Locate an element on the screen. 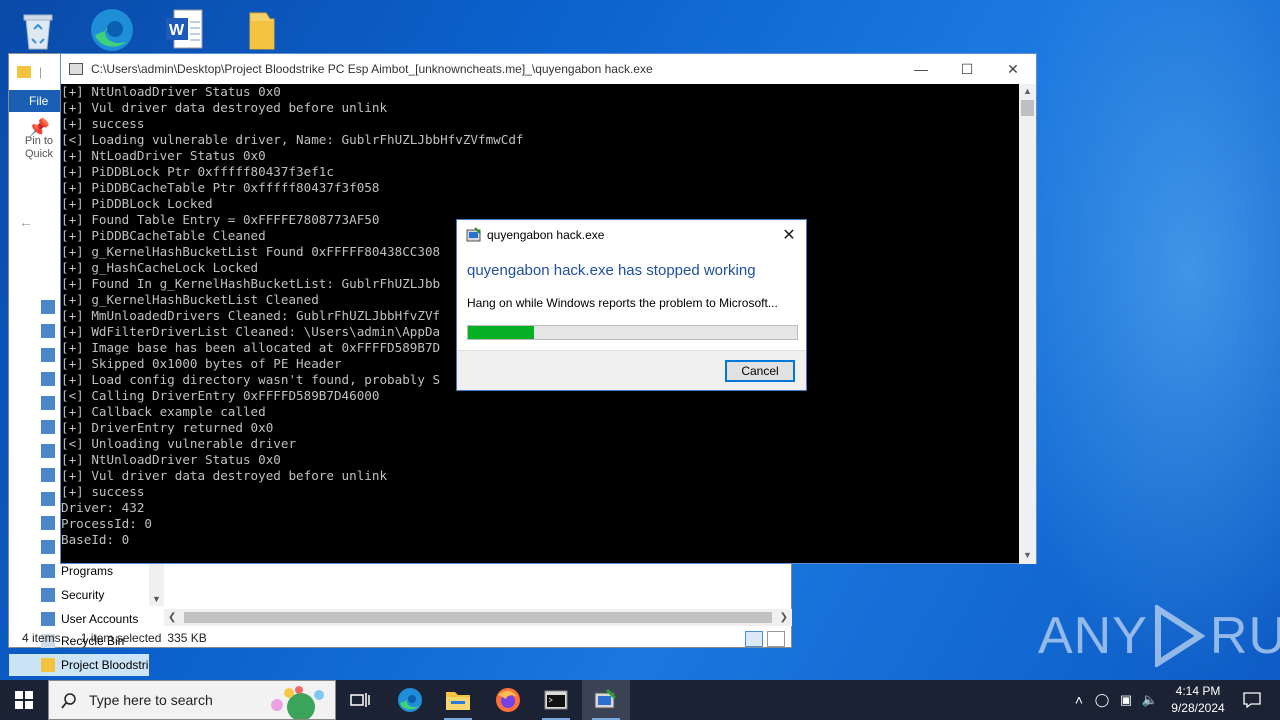 The image size is (1280, 720). network-icon: ▣ is located at coordinates (1126, 700).